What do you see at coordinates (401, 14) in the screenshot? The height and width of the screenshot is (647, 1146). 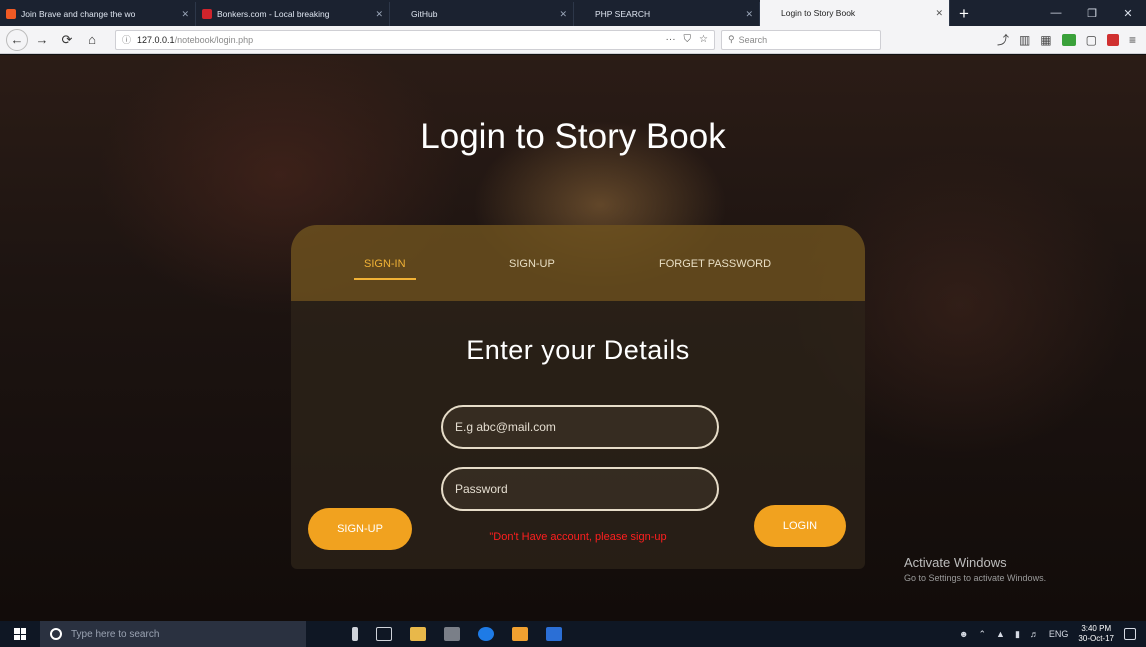 I see `github-favicon-icon` at bounding box center [401, 14].